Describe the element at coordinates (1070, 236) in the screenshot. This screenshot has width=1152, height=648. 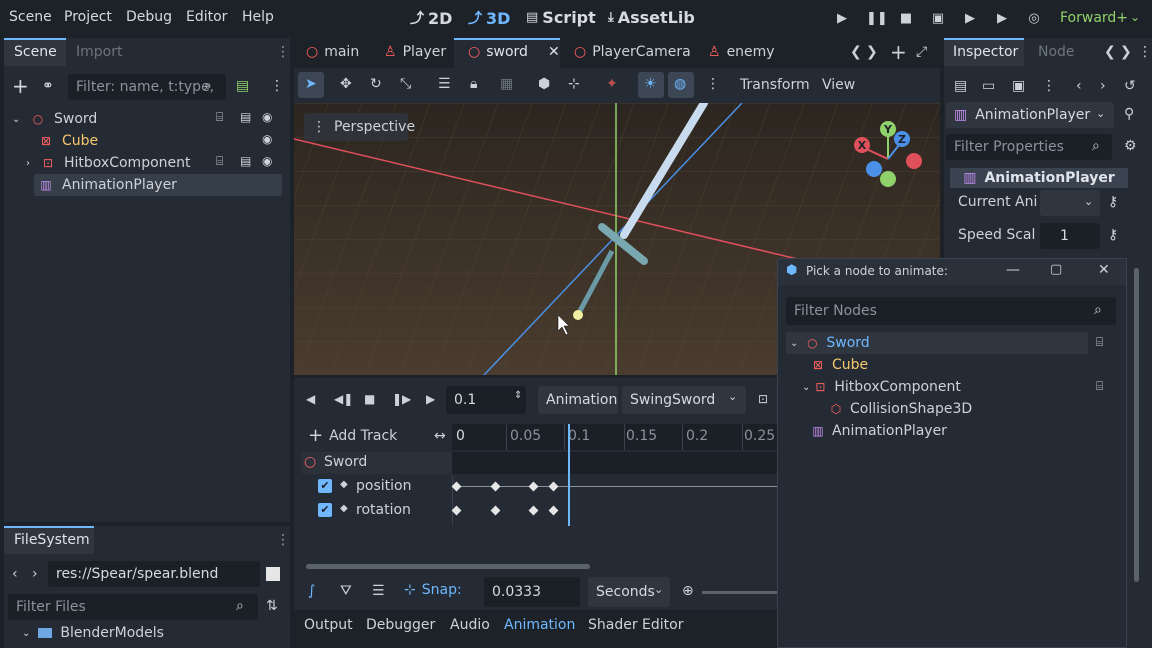
I see `speed-scale-input: 1` at that location.